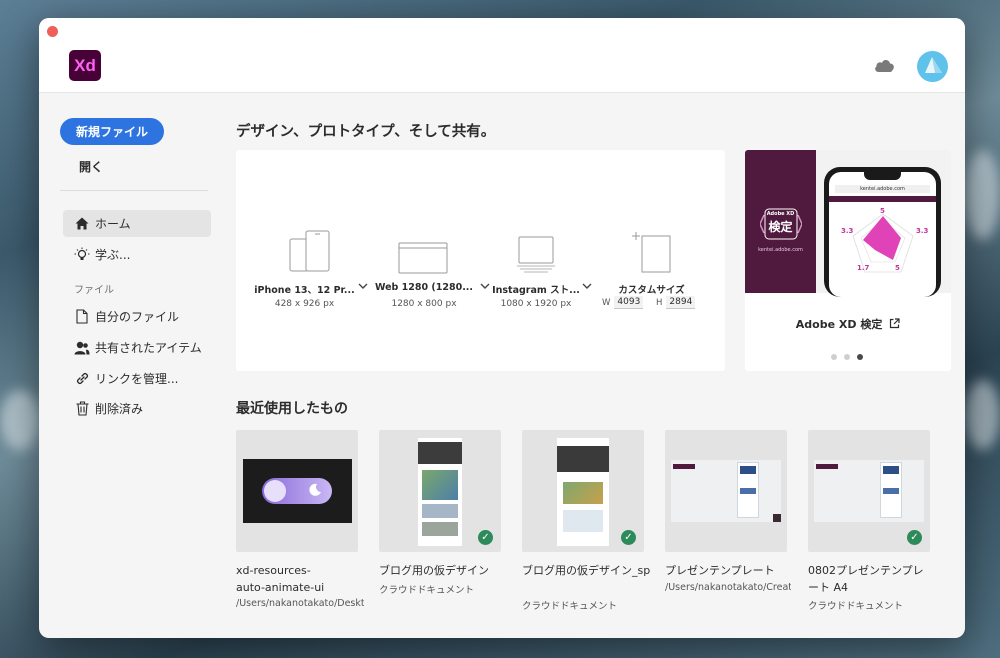 The image size is (1000, 658). Describe the element at coordinates (137, 223) in the screenshot. I see `sidebar-item-home: ホーム` at that location.